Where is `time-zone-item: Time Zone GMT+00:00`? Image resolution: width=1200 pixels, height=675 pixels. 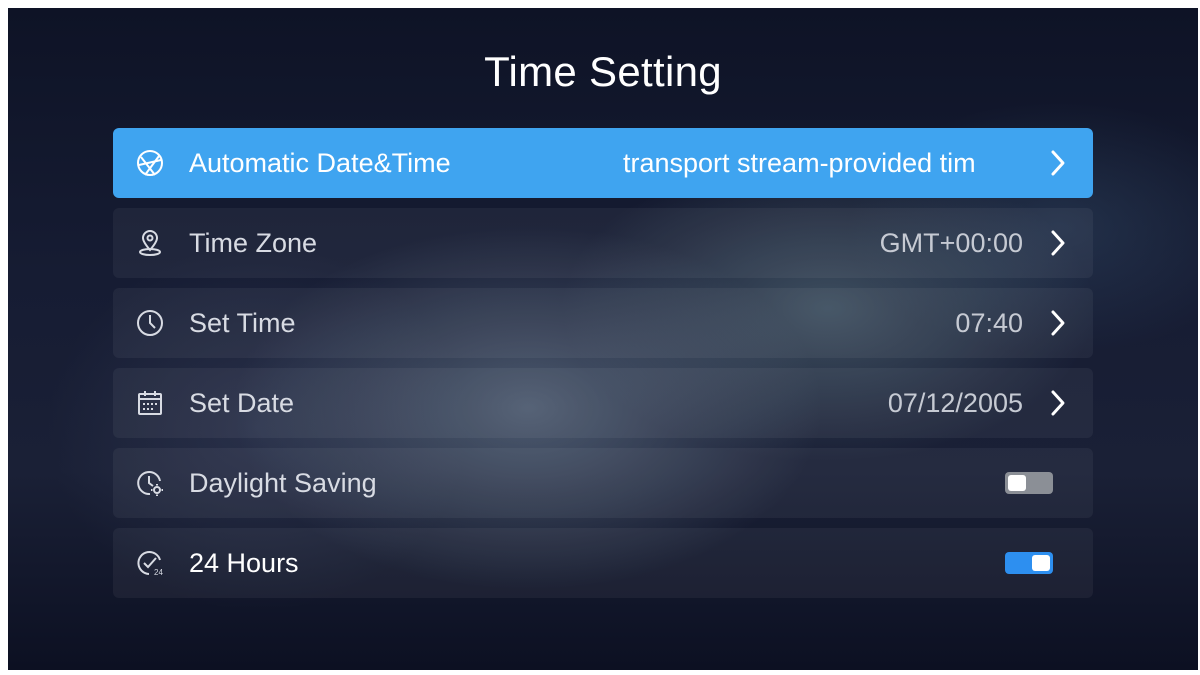 time-zone-item: Time Zone GMT+00:00 is located at coordinates (603, 243).